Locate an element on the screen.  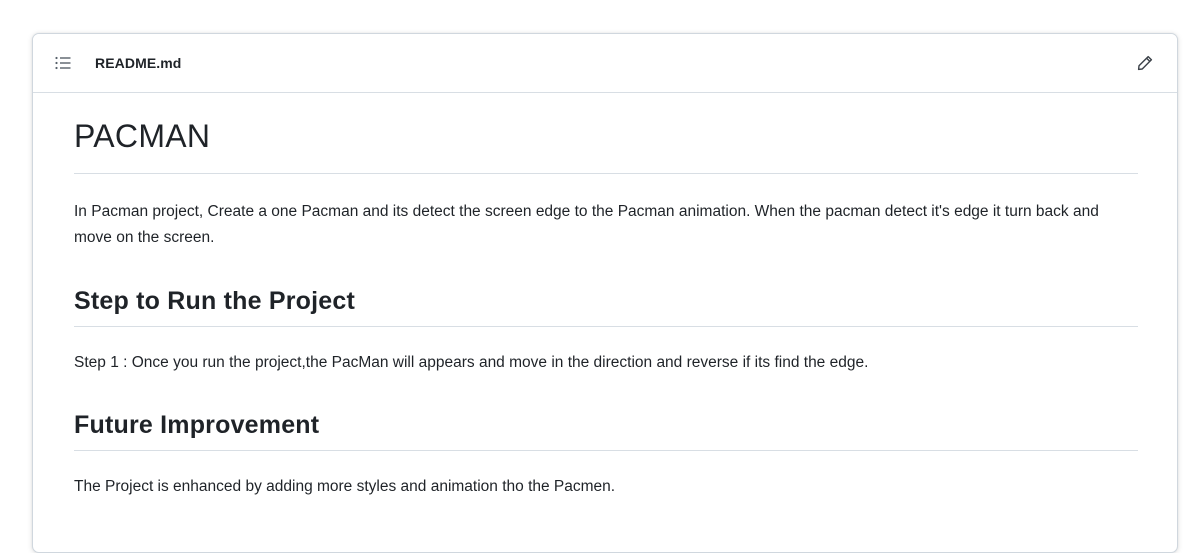
title-divider is located at coordinates (606, 173).